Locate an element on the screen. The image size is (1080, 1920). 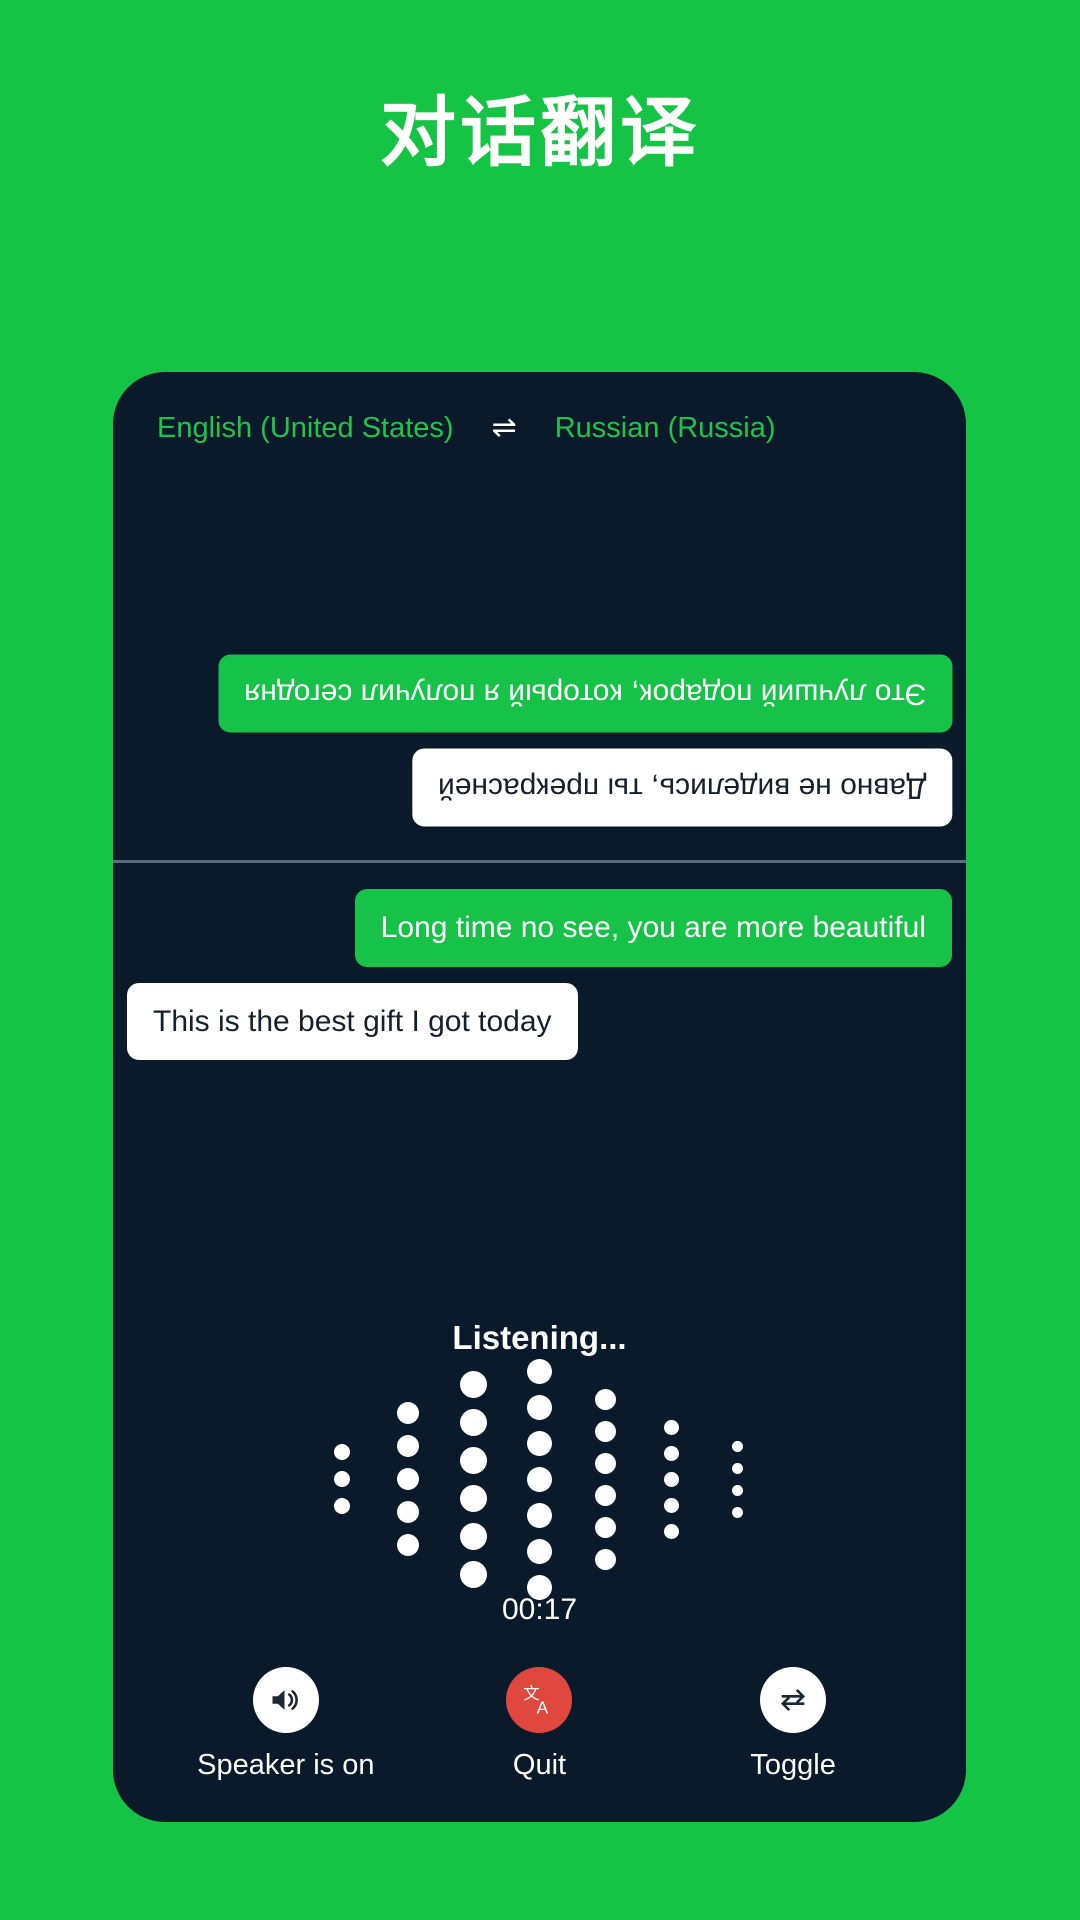
message-row: Давно не виделись, ты прекрасней is located at coordinates (539, 787).